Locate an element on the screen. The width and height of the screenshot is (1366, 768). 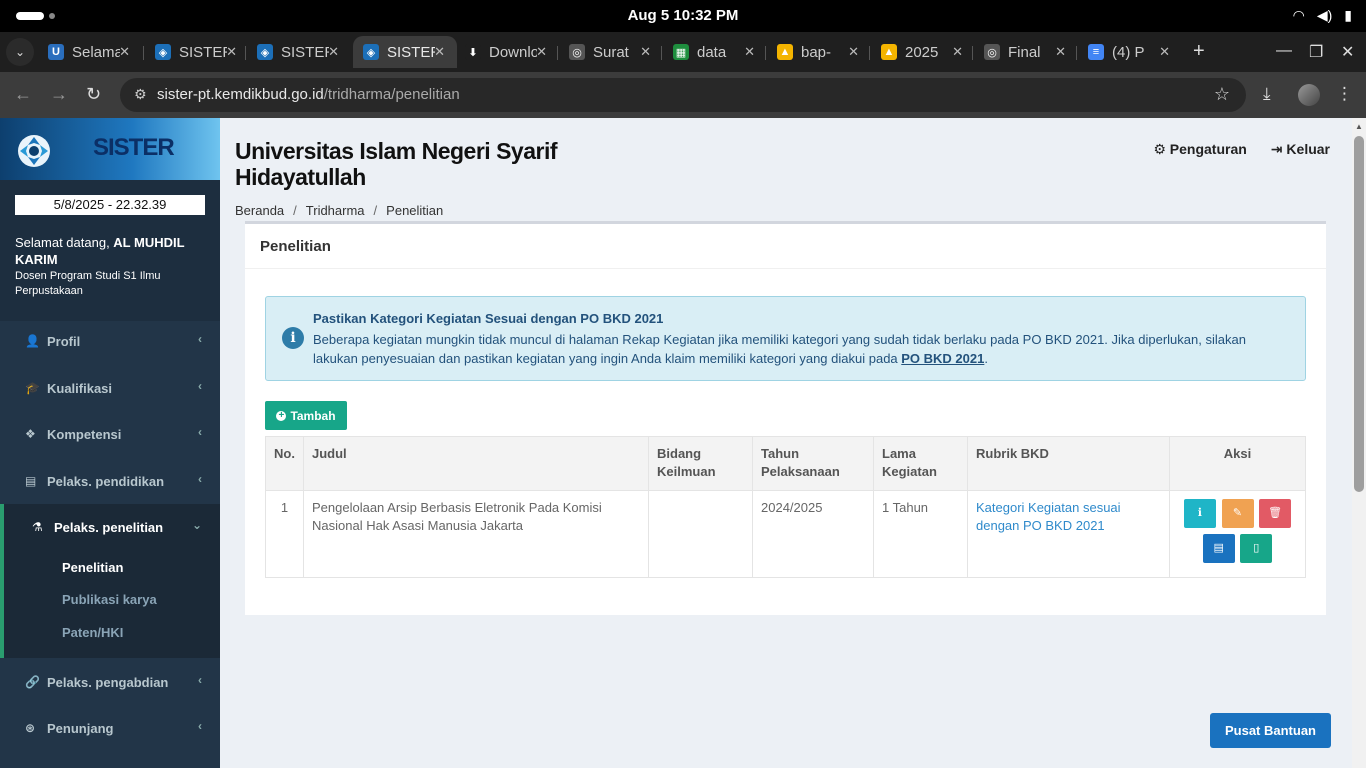
battery-icon: ▮ is located at coordinates (1348, 15).